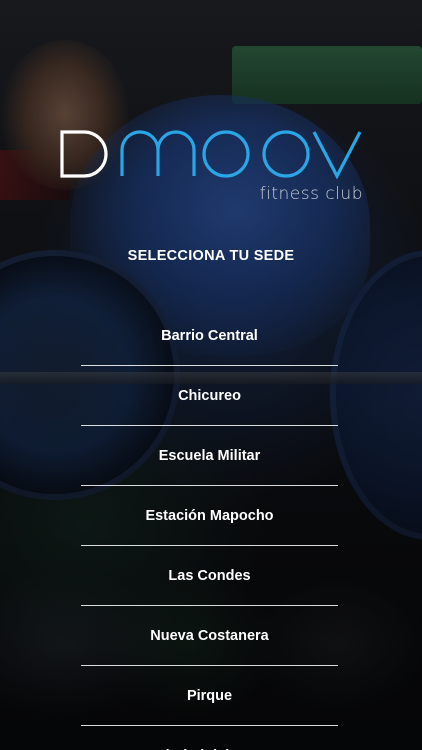 Image resolution: width=422 pixels, height=750 pixels. Describe the element at coordinates (211, 155) in the screenshot. I see `dmoov-logo-icon` at that location.